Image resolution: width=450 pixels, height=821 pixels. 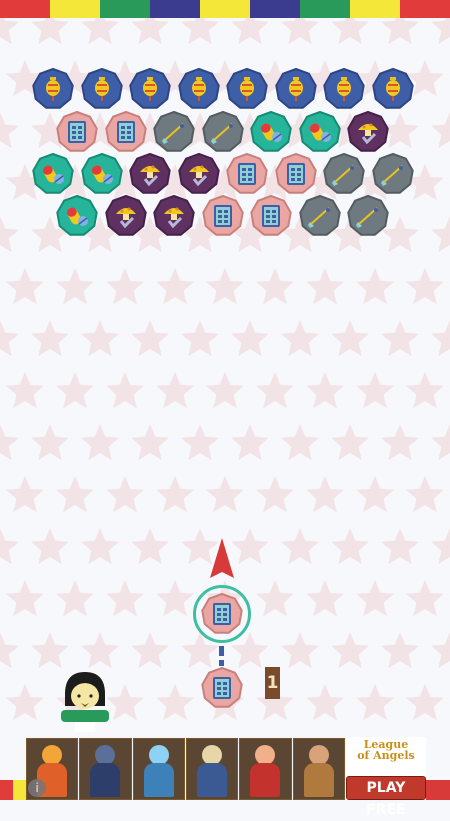 What do you see at coordinates (212, 769) in the screenshot?
I see `ad-hero-archer` at bounding box center [212, 769].